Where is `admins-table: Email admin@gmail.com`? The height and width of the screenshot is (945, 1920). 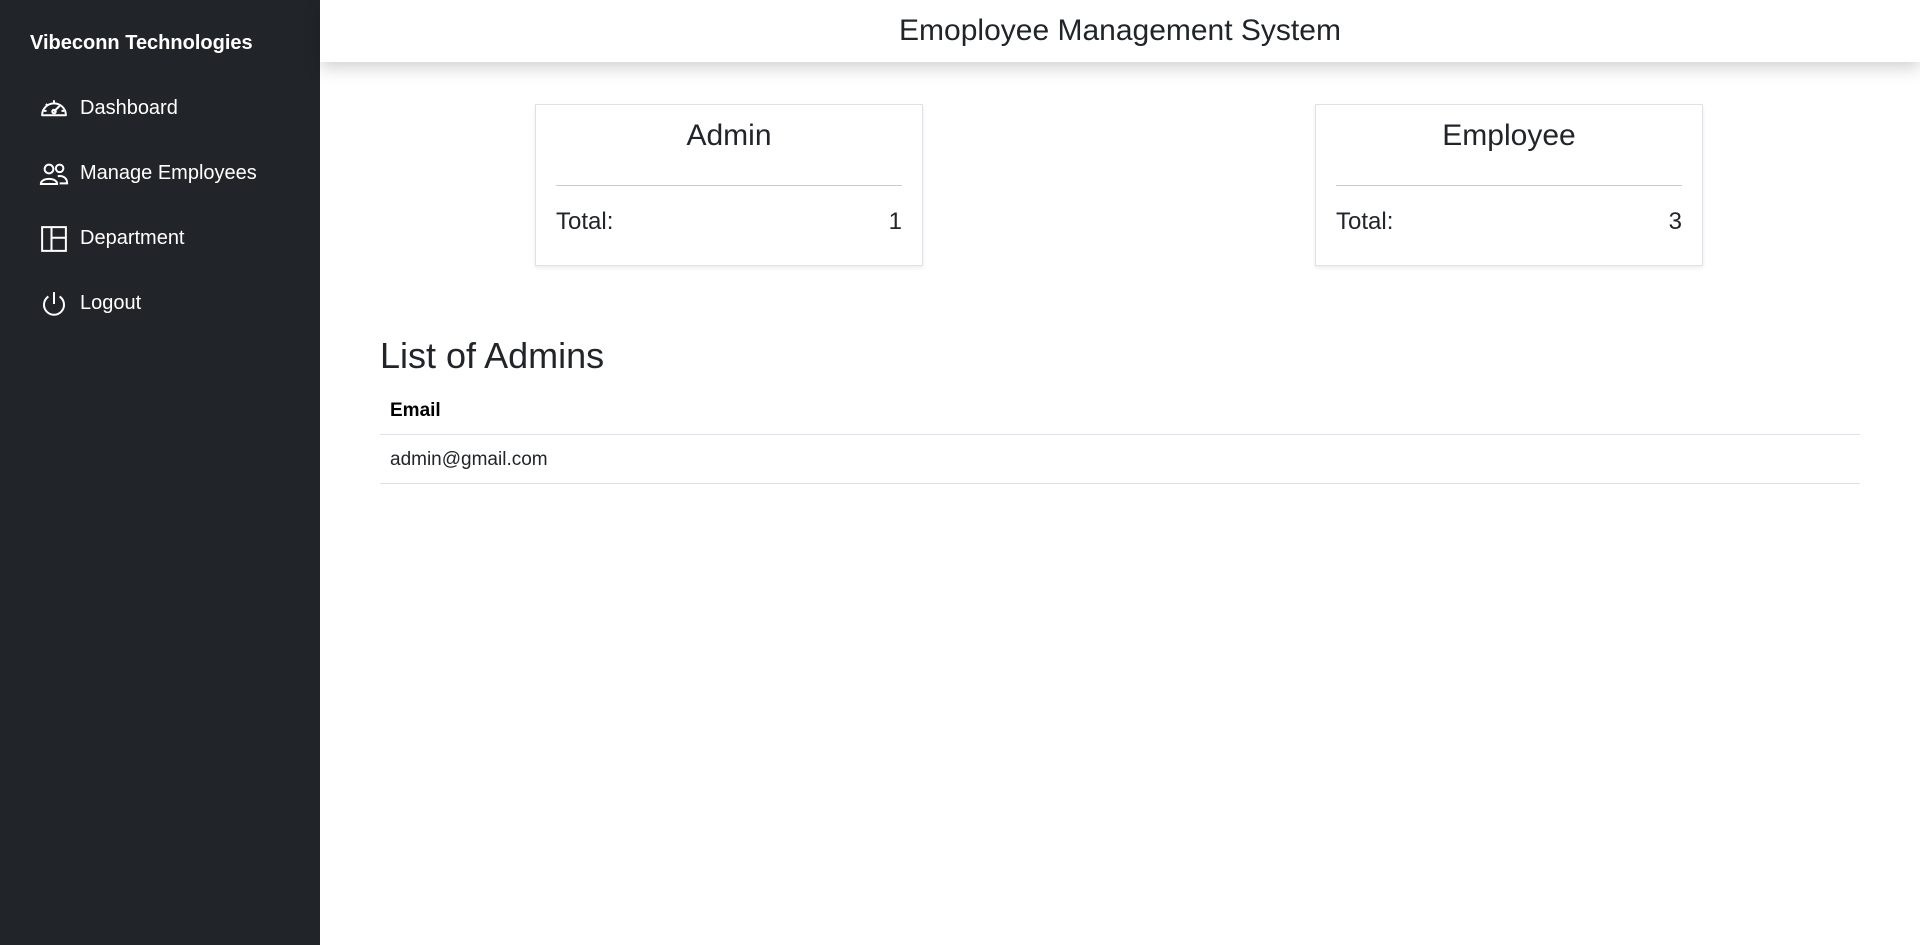
admins-table: Email admin@gmail.com is located at coordinates (1120, 436).